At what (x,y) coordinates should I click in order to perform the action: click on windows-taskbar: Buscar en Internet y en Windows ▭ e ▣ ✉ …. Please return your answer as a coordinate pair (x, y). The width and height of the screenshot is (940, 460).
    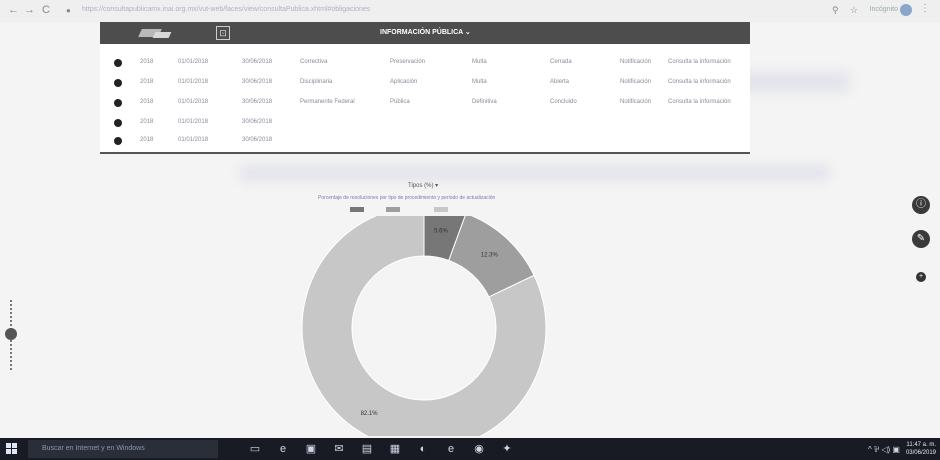
    Looking at the image, I should click on (470, 449).